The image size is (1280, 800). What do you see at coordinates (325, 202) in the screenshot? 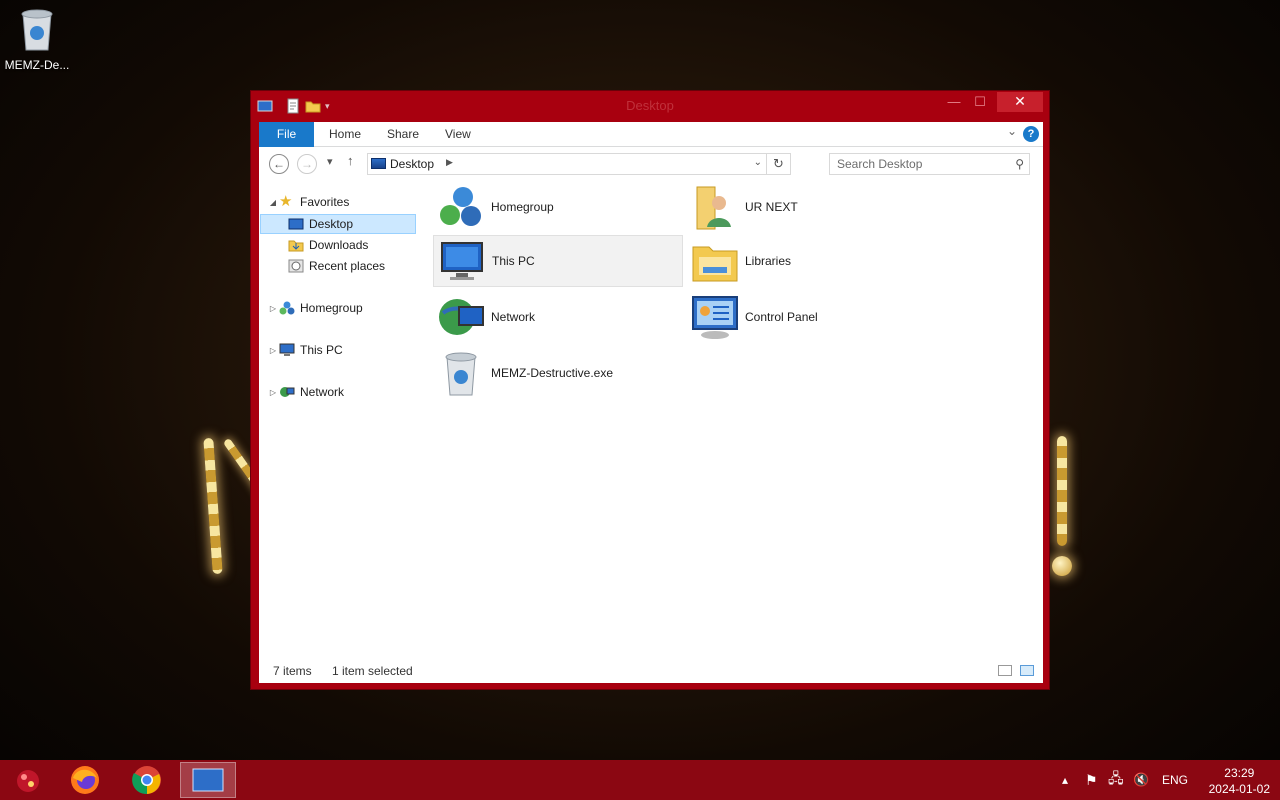
I see `nav-label: Favorites` at bounding box center [325, 202].